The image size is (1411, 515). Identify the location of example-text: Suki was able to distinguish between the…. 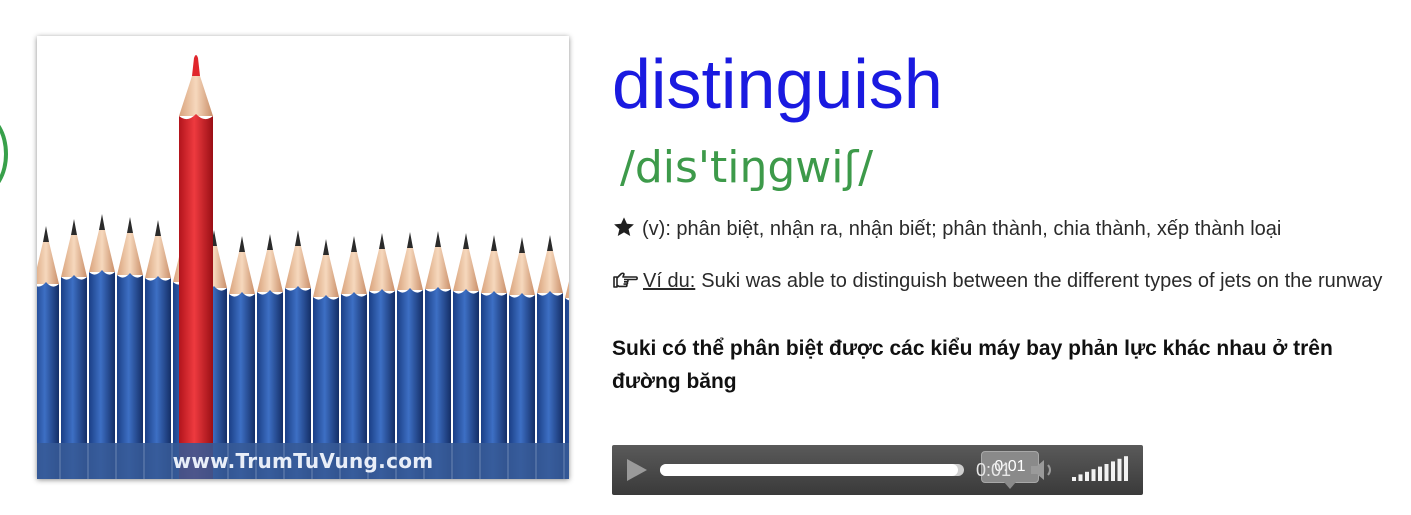
(1042, 281).